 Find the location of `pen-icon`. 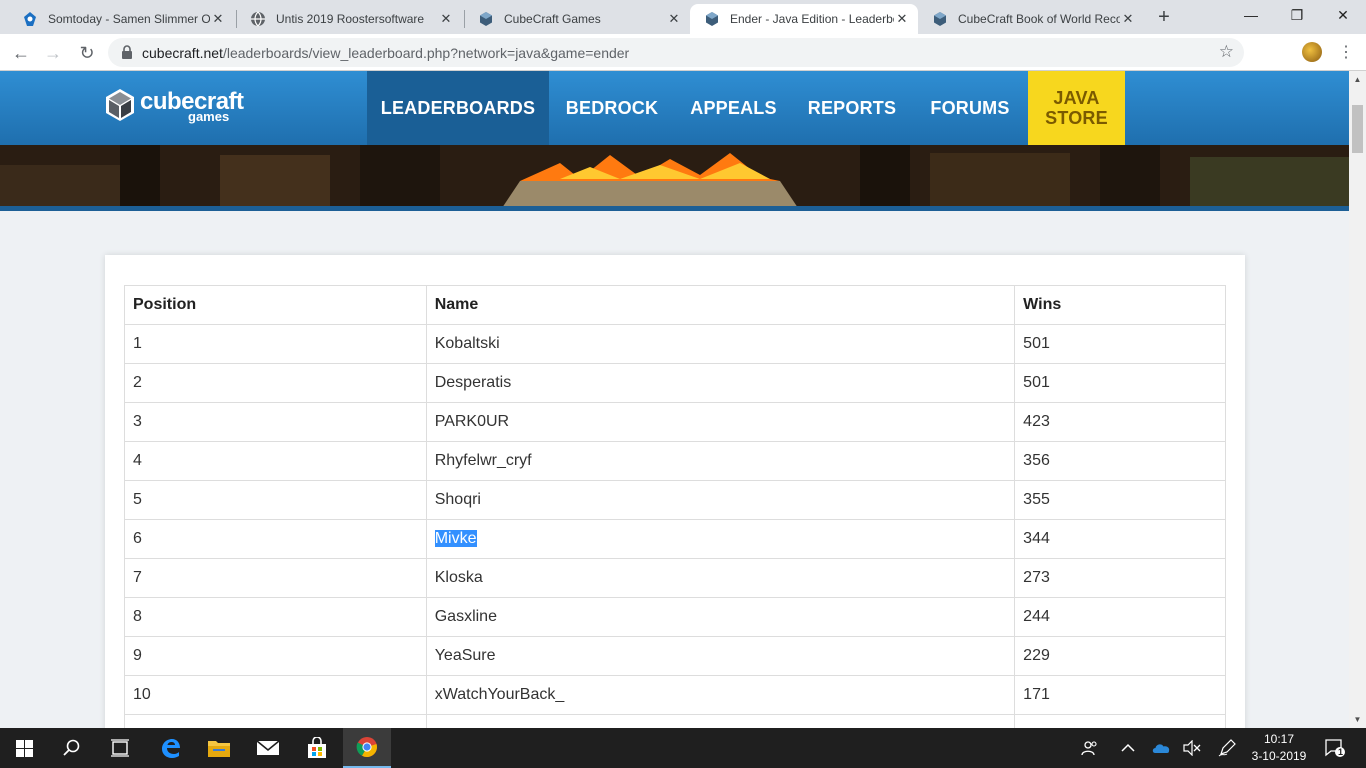

pen-icon is located at coordinates (1227, 748).